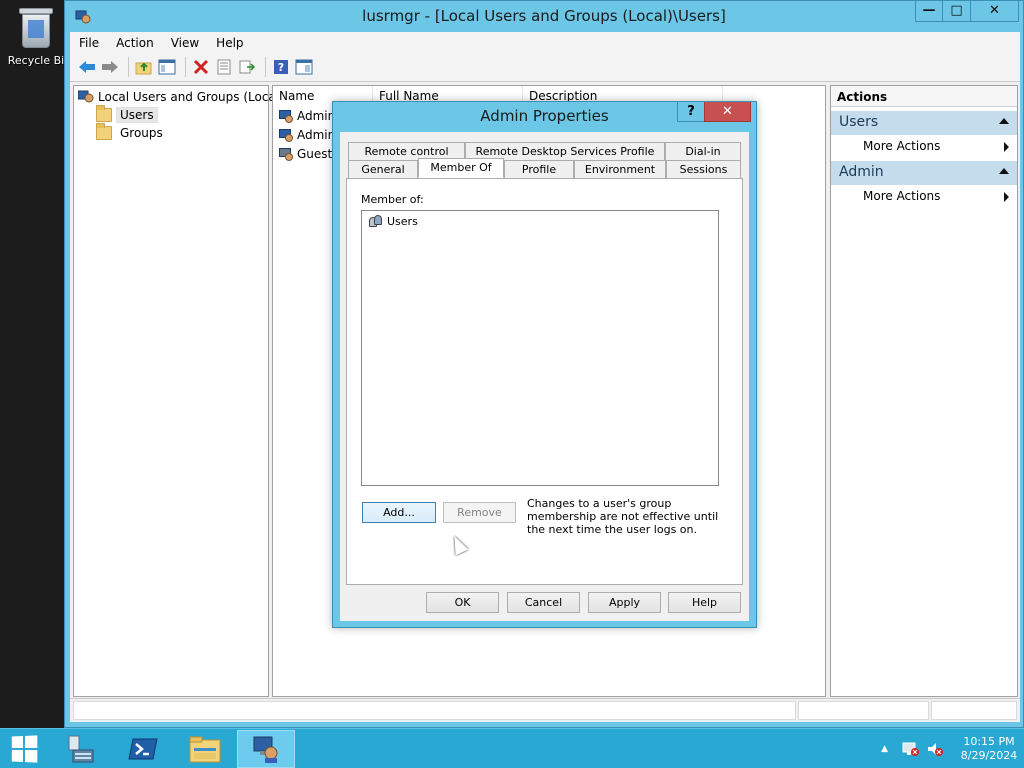 This screenshot has height=768, width=1024. I want to click on table-row: Guest, so click(305, 154).